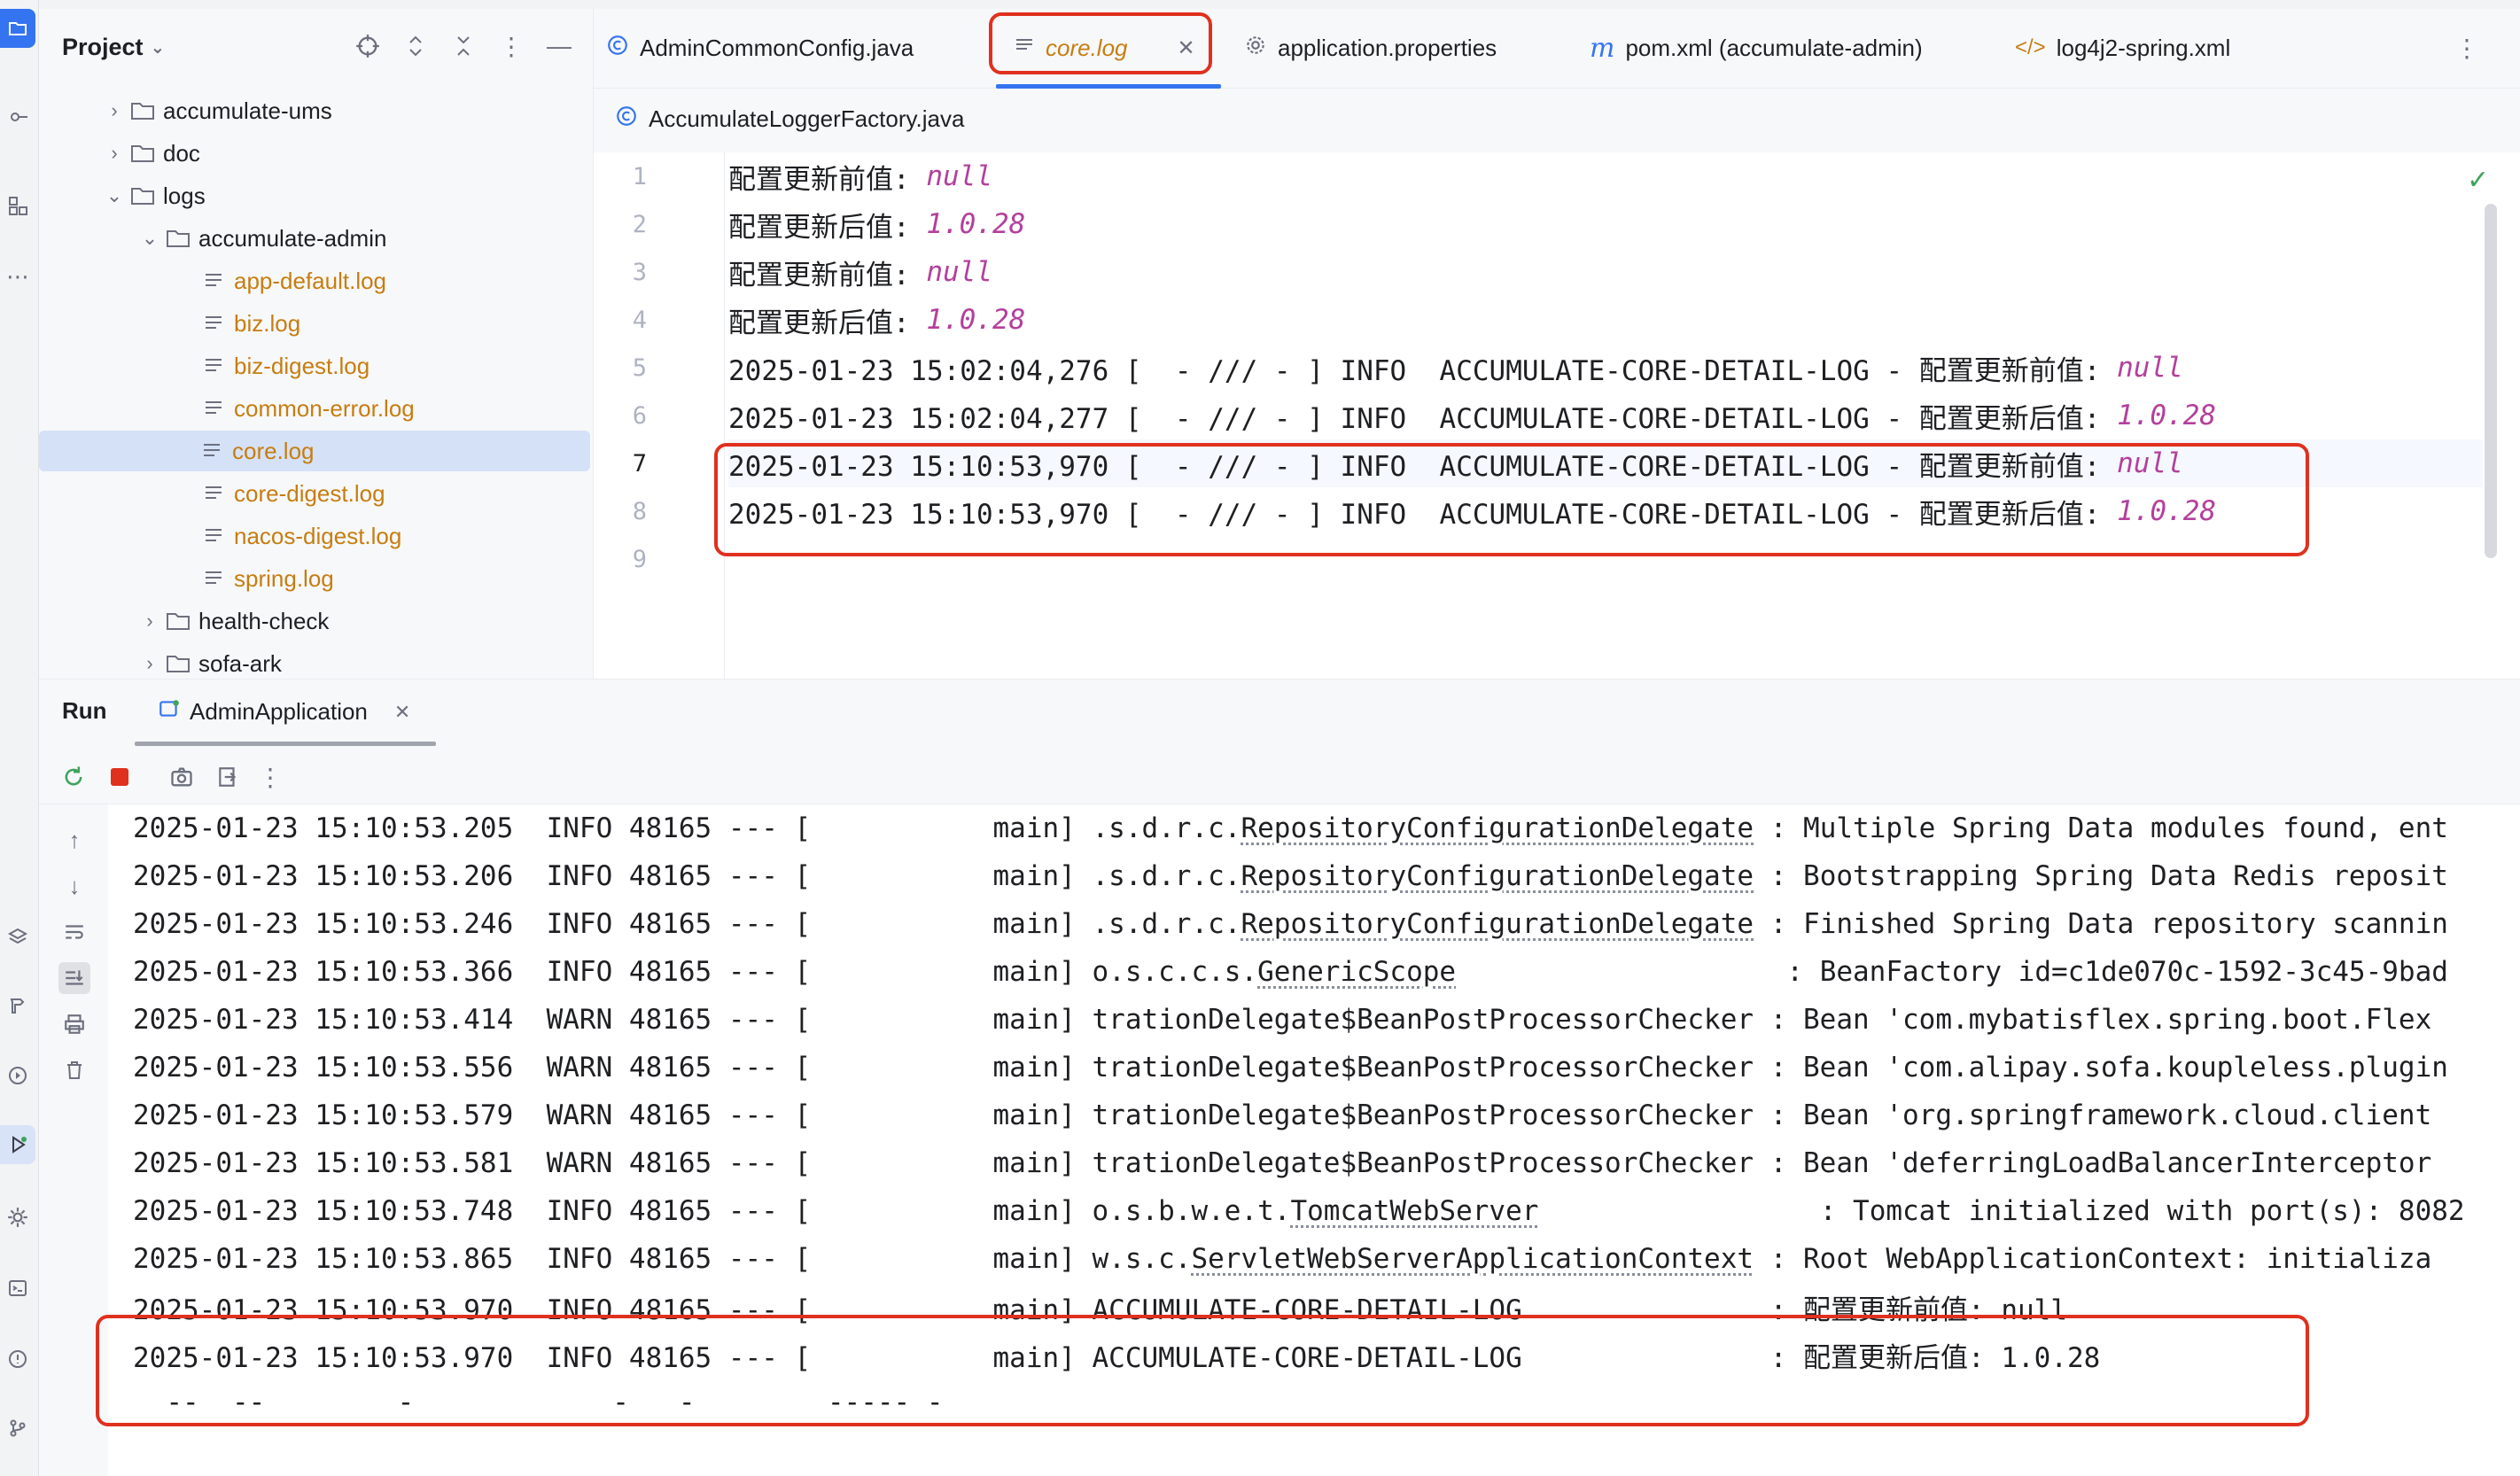 The height and width of the screenshot is (1476, 2520). Describe the element at coordinates (279, 280) in the screenshot. I see `tree-file-item: app-default.log` at that location.